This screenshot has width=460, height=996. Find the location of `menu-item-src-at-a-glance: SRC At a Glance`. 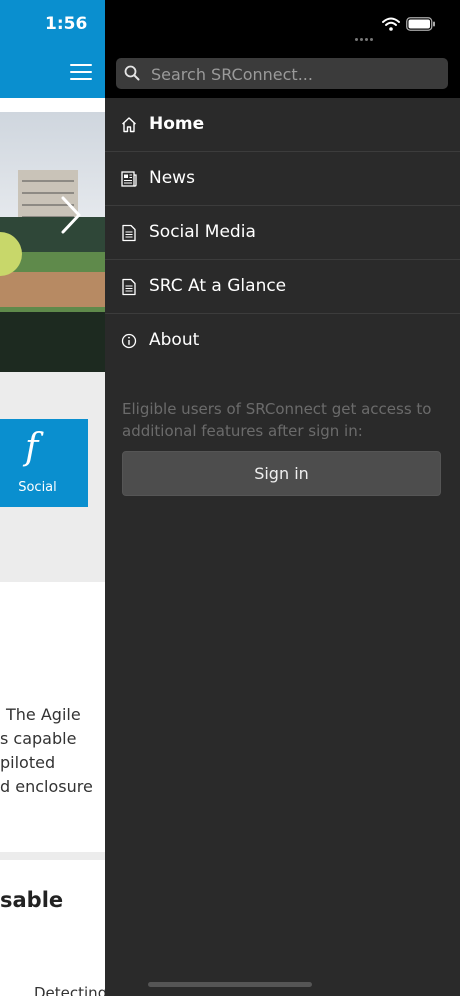

menu-item-src-at-a-glance: SRC At a Glance is located at coordinates (282, 287).